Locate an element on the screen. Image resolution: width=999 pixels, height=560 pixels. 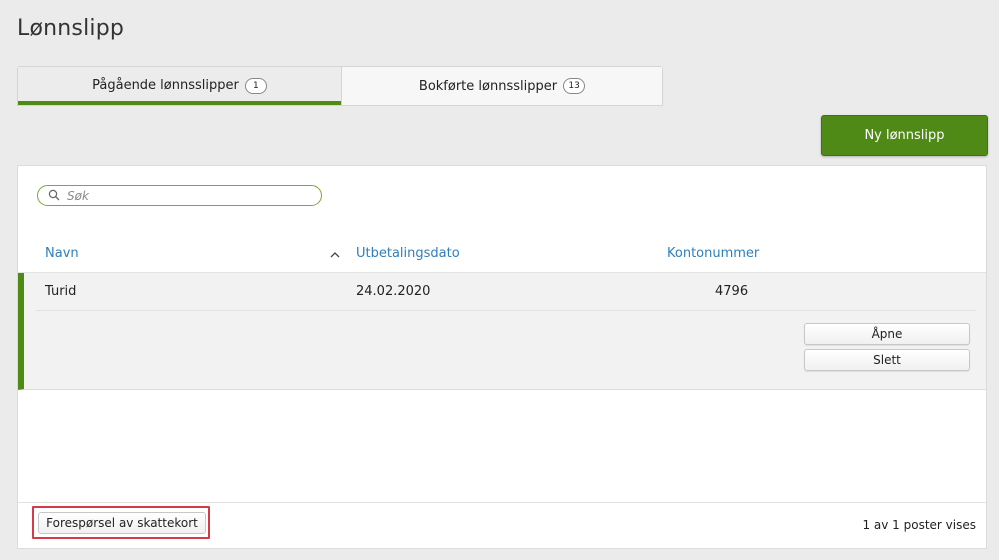
search-box is located at coordinates (179, 195).